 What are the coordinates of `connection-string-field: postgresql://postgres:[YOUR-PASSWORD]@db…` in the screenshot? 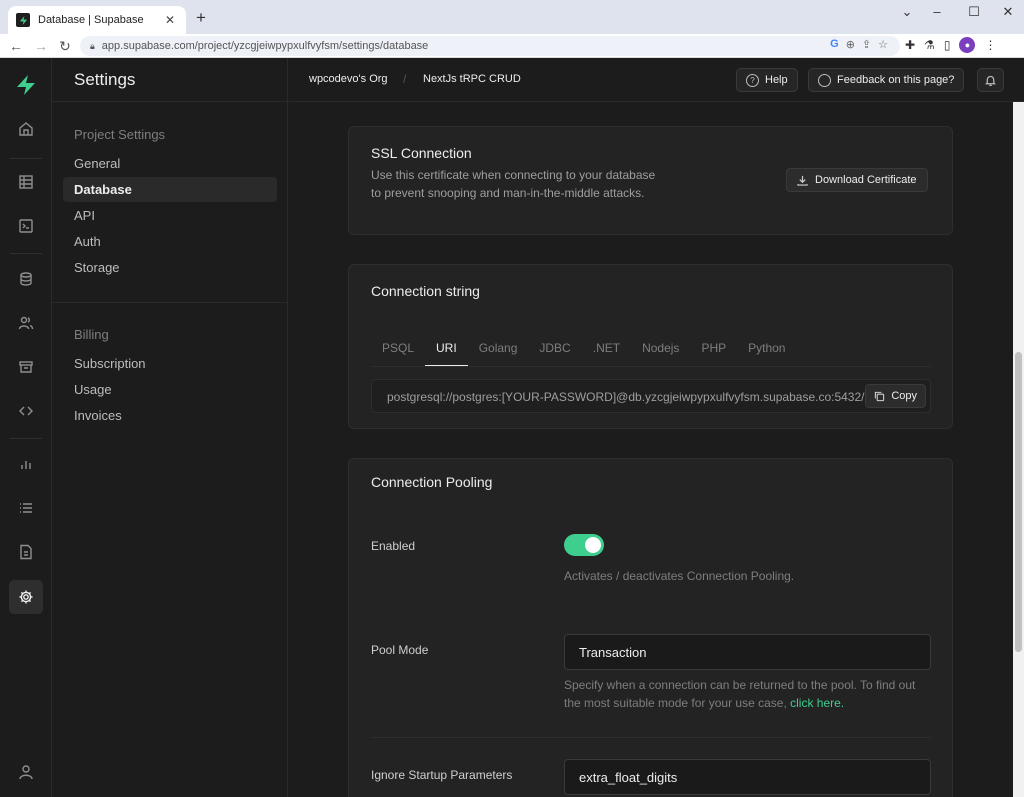 It's located at (651, 396).